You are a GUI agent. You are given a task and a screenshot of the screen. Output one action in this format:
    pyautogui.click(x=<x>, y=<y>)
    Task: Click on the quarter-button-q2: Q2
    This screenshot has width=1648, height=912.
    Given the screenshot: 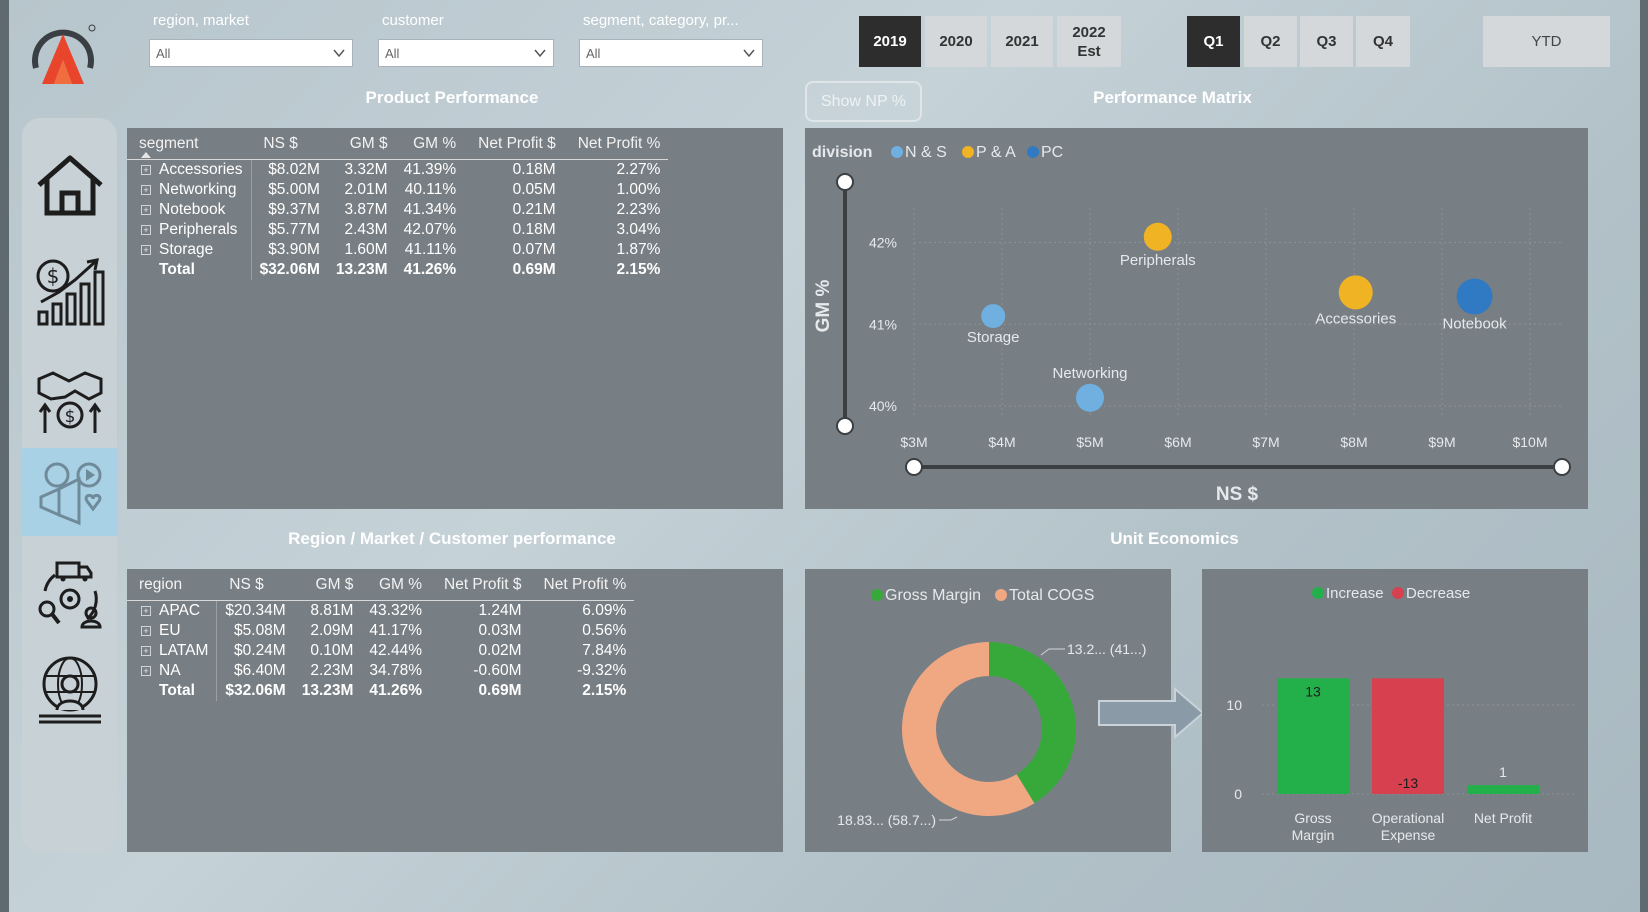 What is the action you would take?
    pyautogui.click(x=1270, y=41)
    